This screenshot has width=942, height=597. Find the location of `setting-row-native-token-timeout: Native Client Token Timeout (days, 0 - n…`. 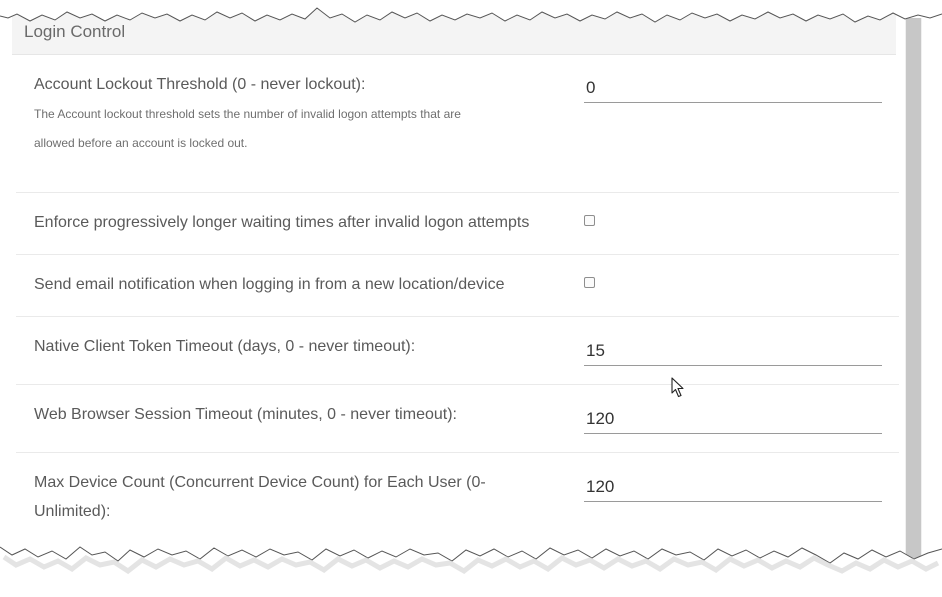

setting-row-native-token-timeout: Native Client Token Timeout (days, 0 - n… is located at coordinates (457, 351).